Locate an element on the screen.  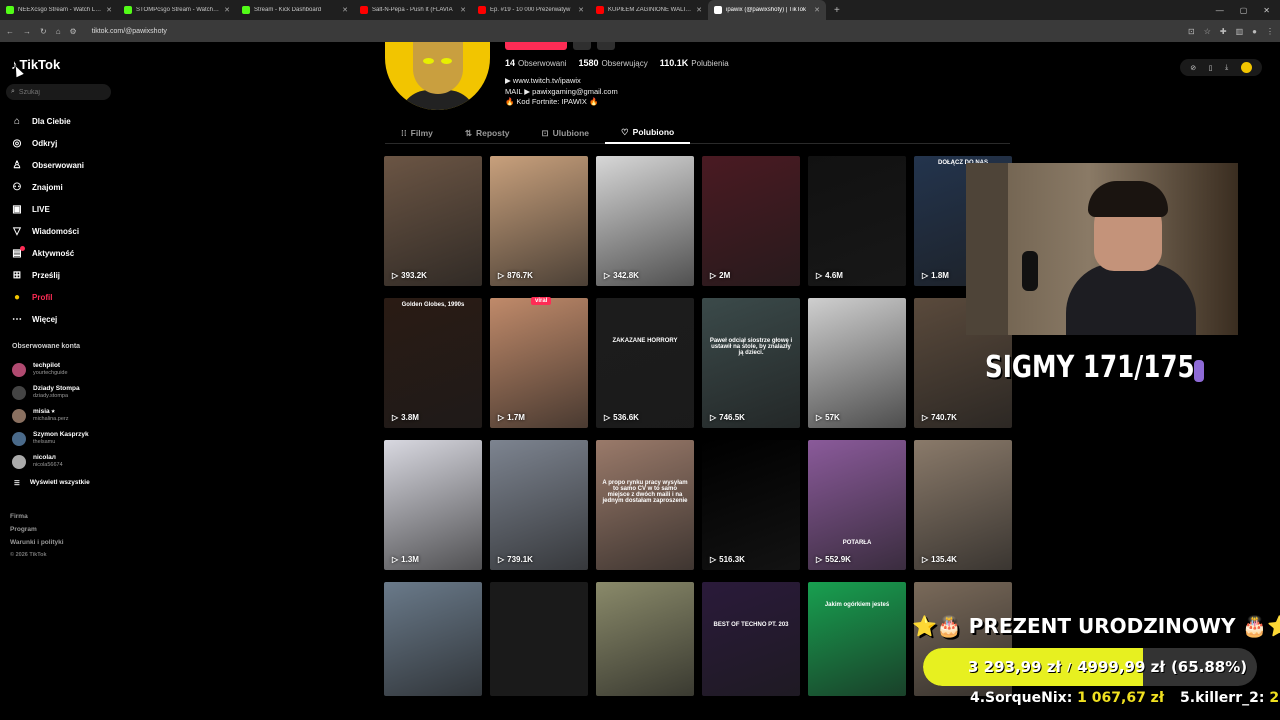
sidebar-item-activity: ▤ Aktywność is located at coordinates (47, 253).